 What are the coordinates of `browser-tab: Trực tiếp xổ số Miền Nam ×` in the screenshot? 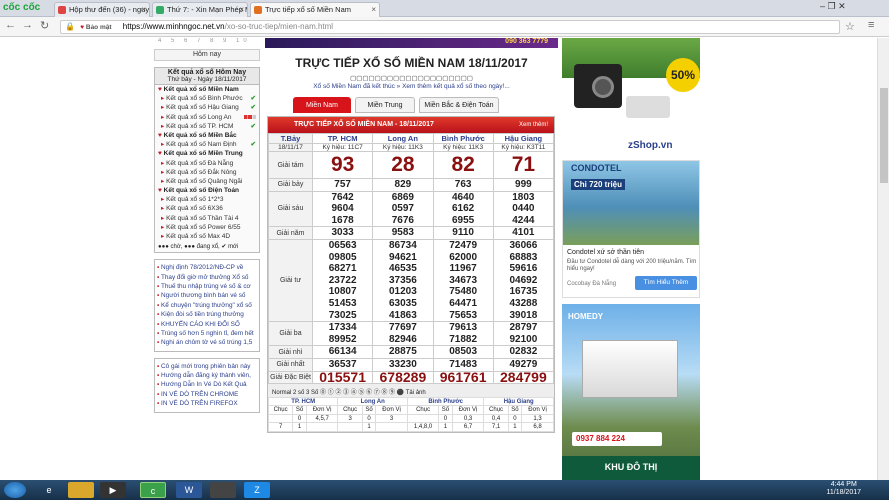 It's located at (315, 9).